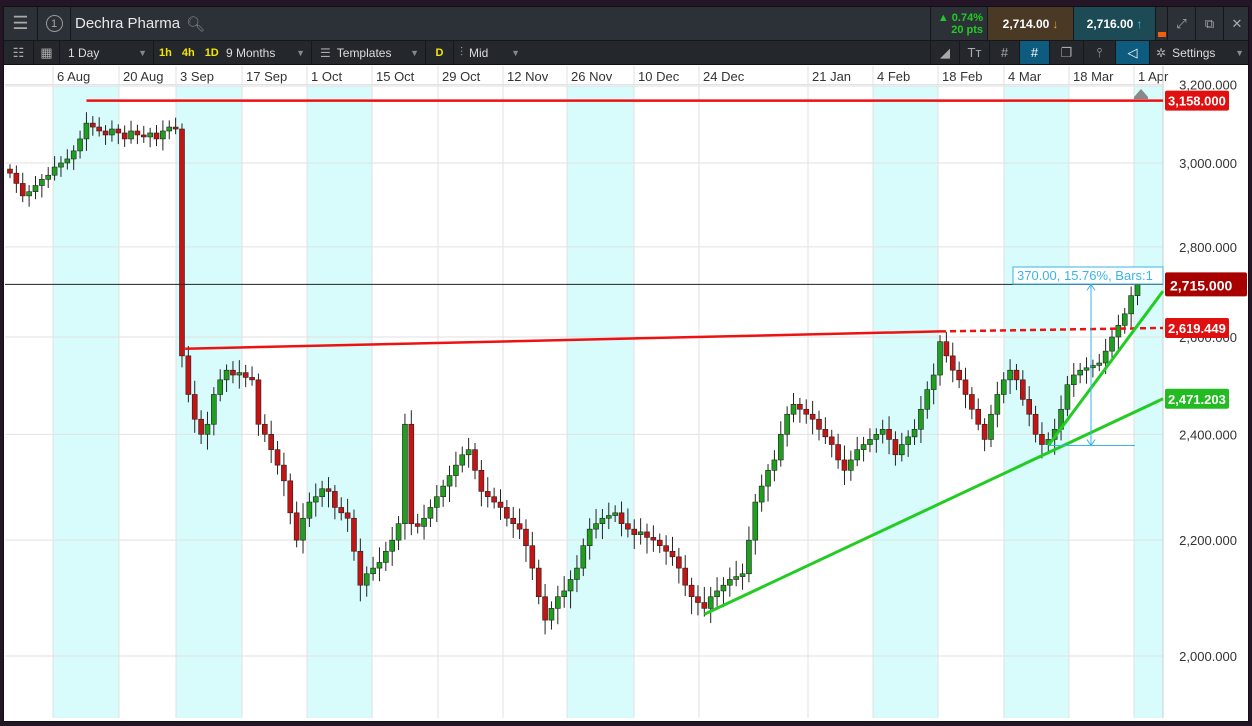 The width and height of the screenshot is (1252, 726). What do you see at coordinates (188, 53) in the screenshot?
I see `interval-4h: 4h` at bounding box center [188, 53].